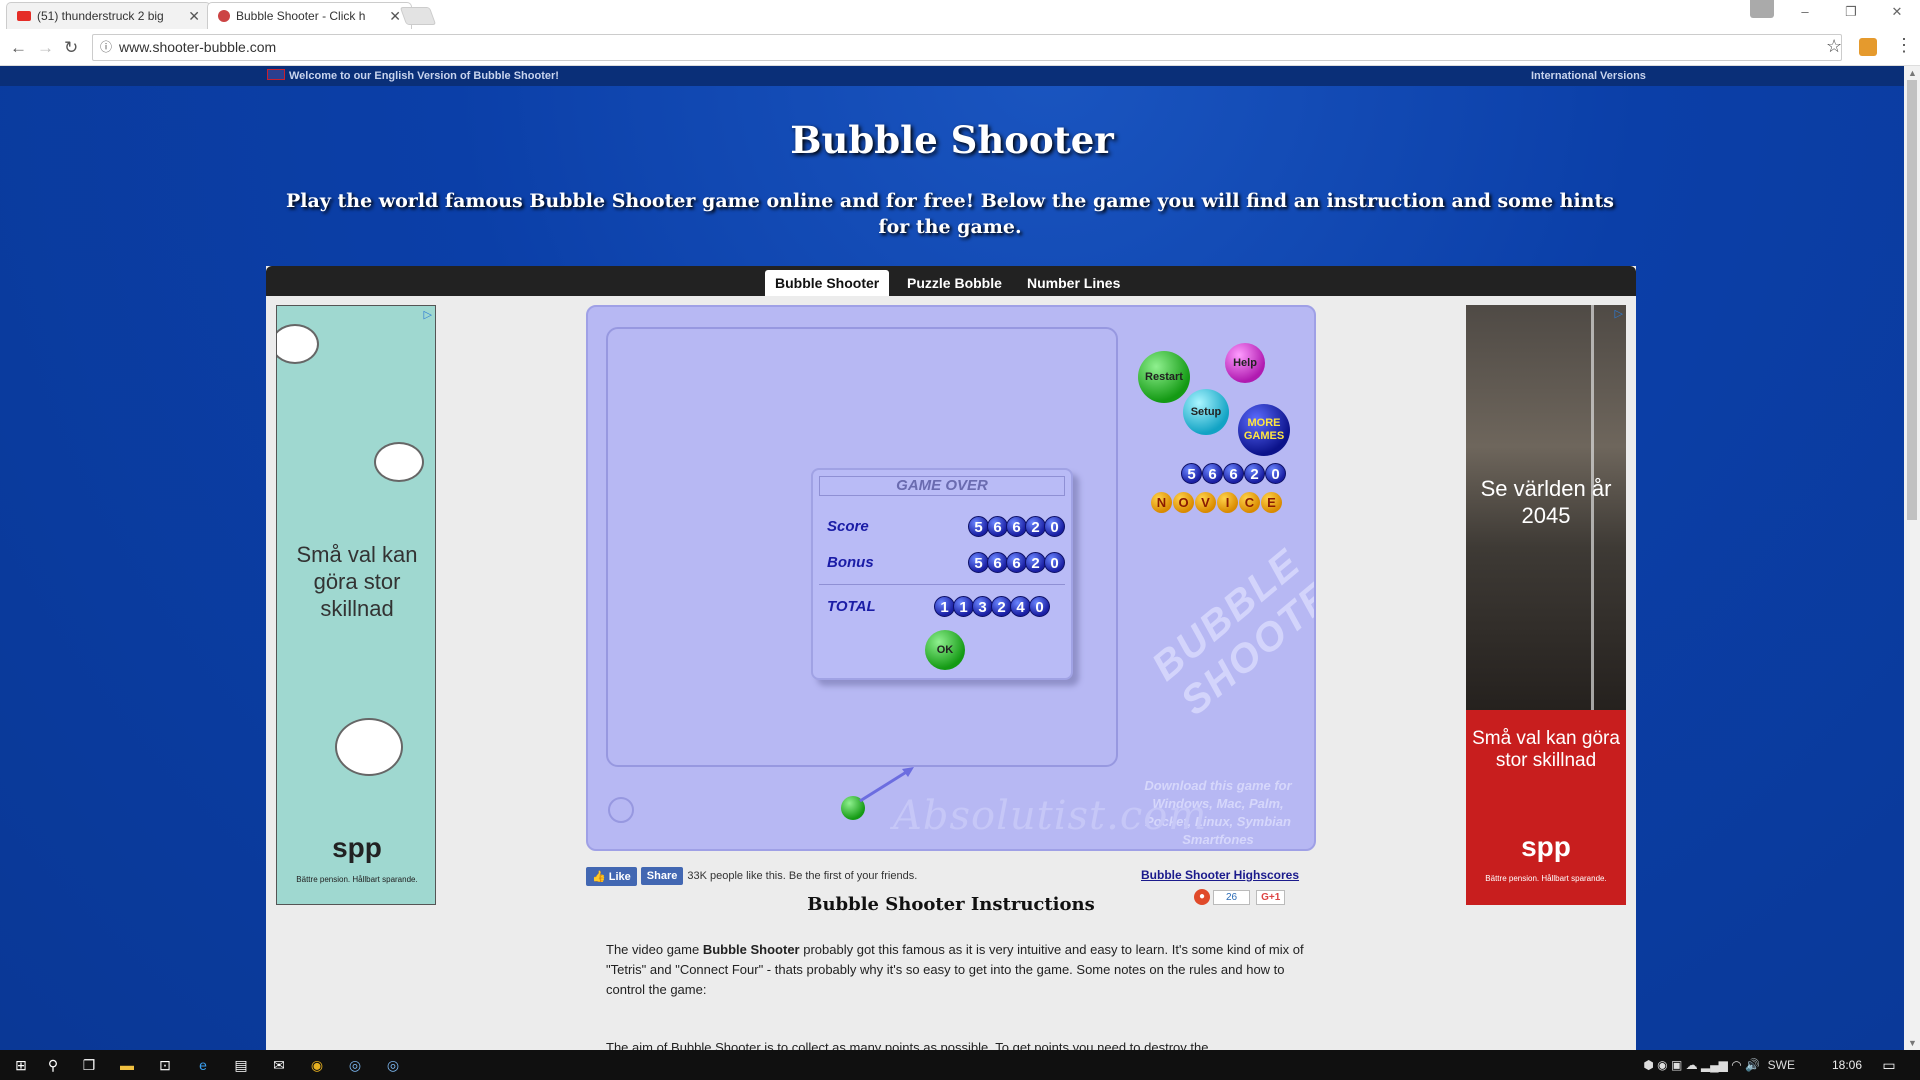  What do you see at coordinates (967, 47) in the screenshot?
I see `address-bar: ⓘ www.shooter-bubble.com` at bounding box center [967, 47].